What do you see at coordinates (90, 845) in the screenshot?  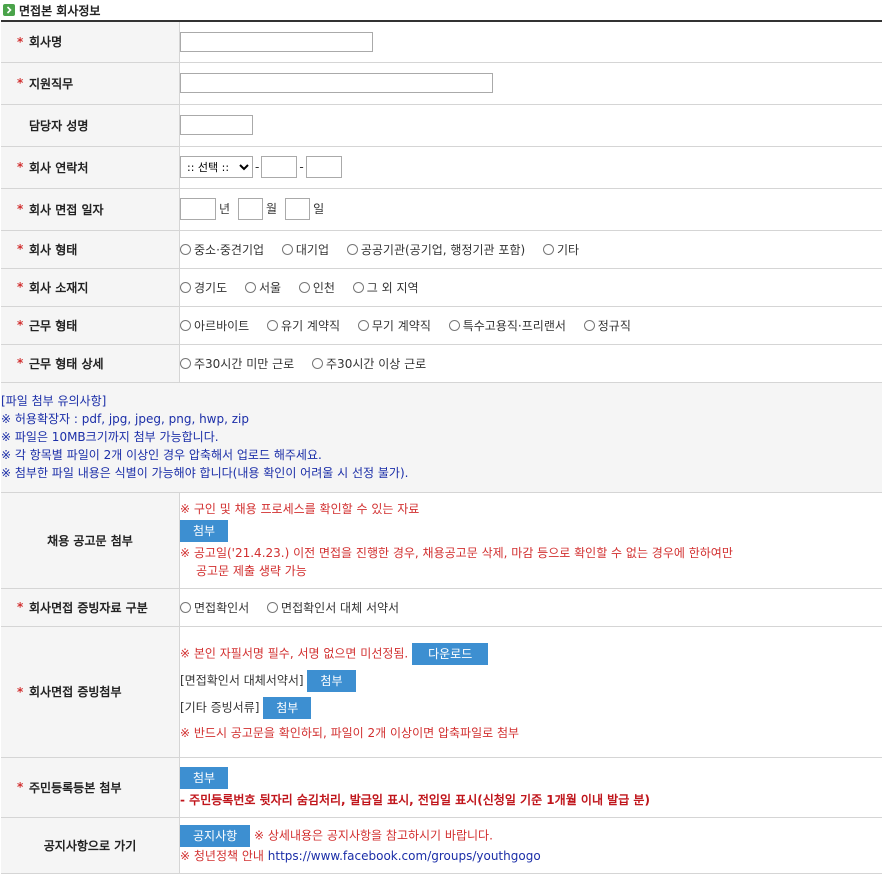 I see `goto-notice-label: 공지사항으로 가기` at bounding box center [90, 845].